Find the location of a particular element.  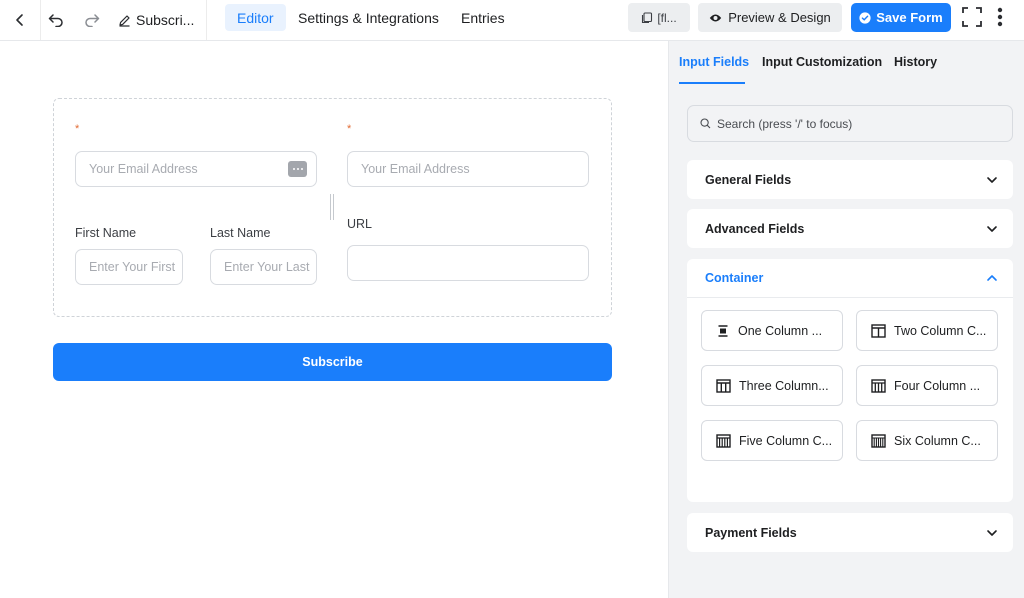

first-name-placeholder: Enter Your First is located at coordinates (132, 267).